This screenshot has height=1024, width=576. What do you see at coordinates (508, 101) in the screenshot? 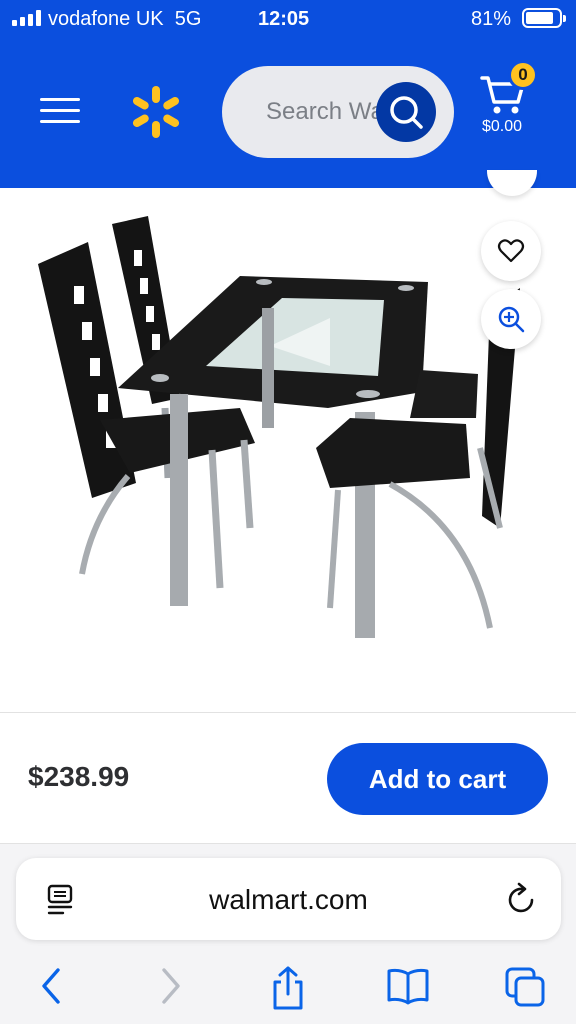
I see `cart-button: 0 $0.00` at bounding box center [508, 101].